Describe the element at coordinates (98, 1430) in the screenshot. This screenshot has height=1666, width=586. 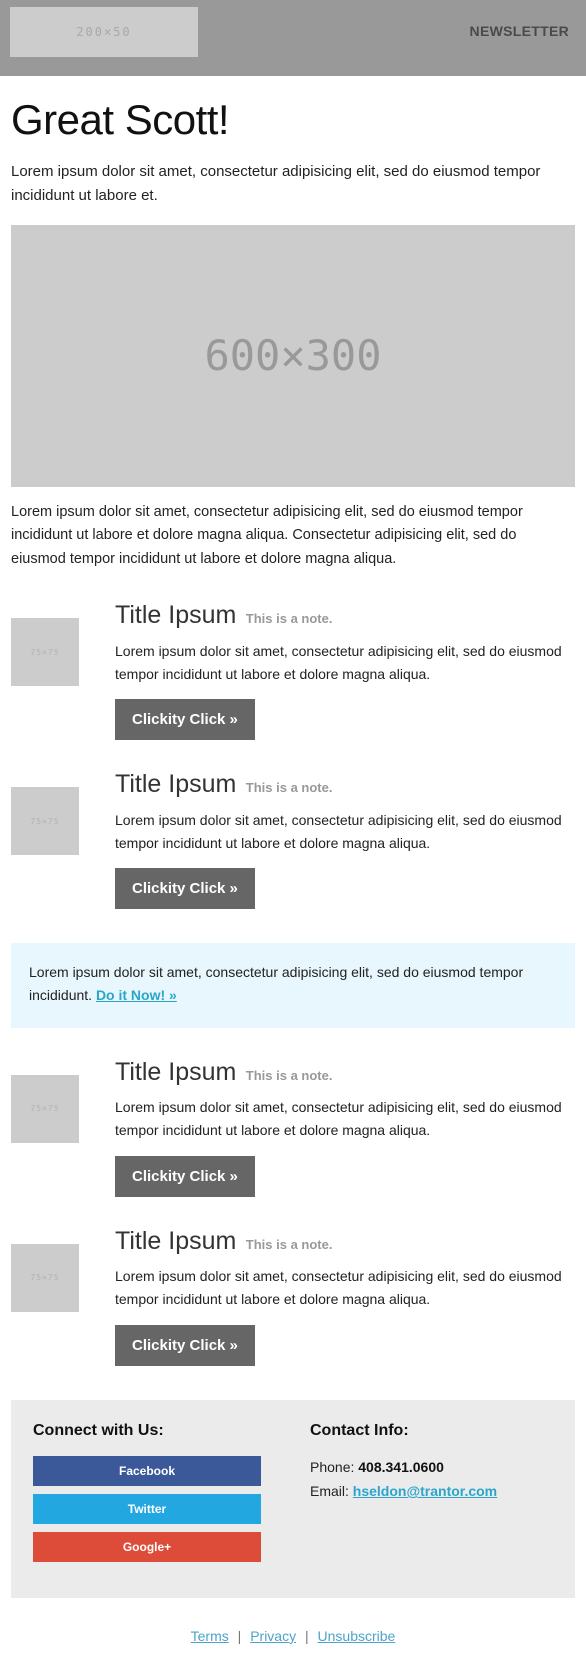
I see `footer-social-heading: Connect with Us:` at that location.